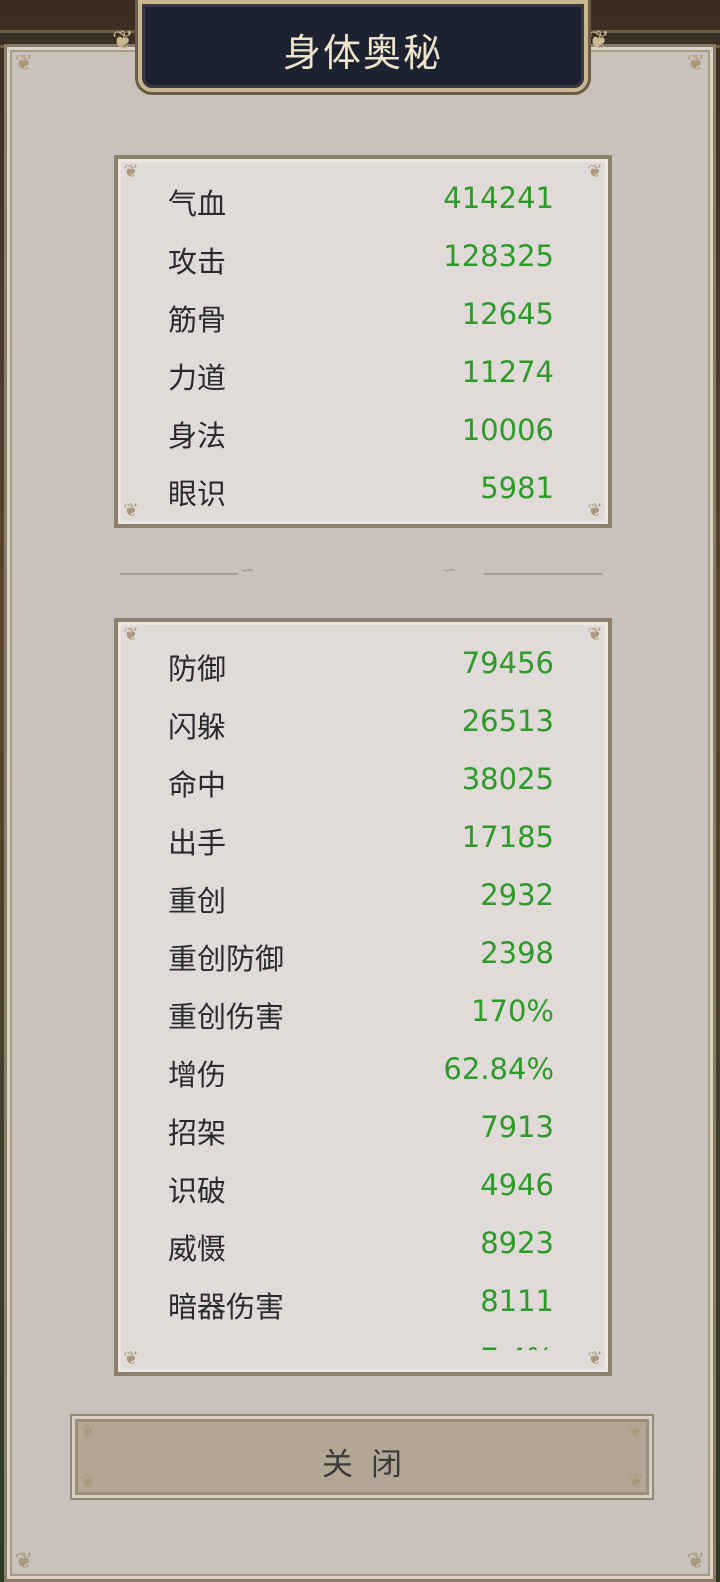 This screenshot has height=1582, width=720. What do you see at coordinates (361, 1129) in the screenshot?
I see `stat-row: 招架 7913` at bounding box center [361, 1129].